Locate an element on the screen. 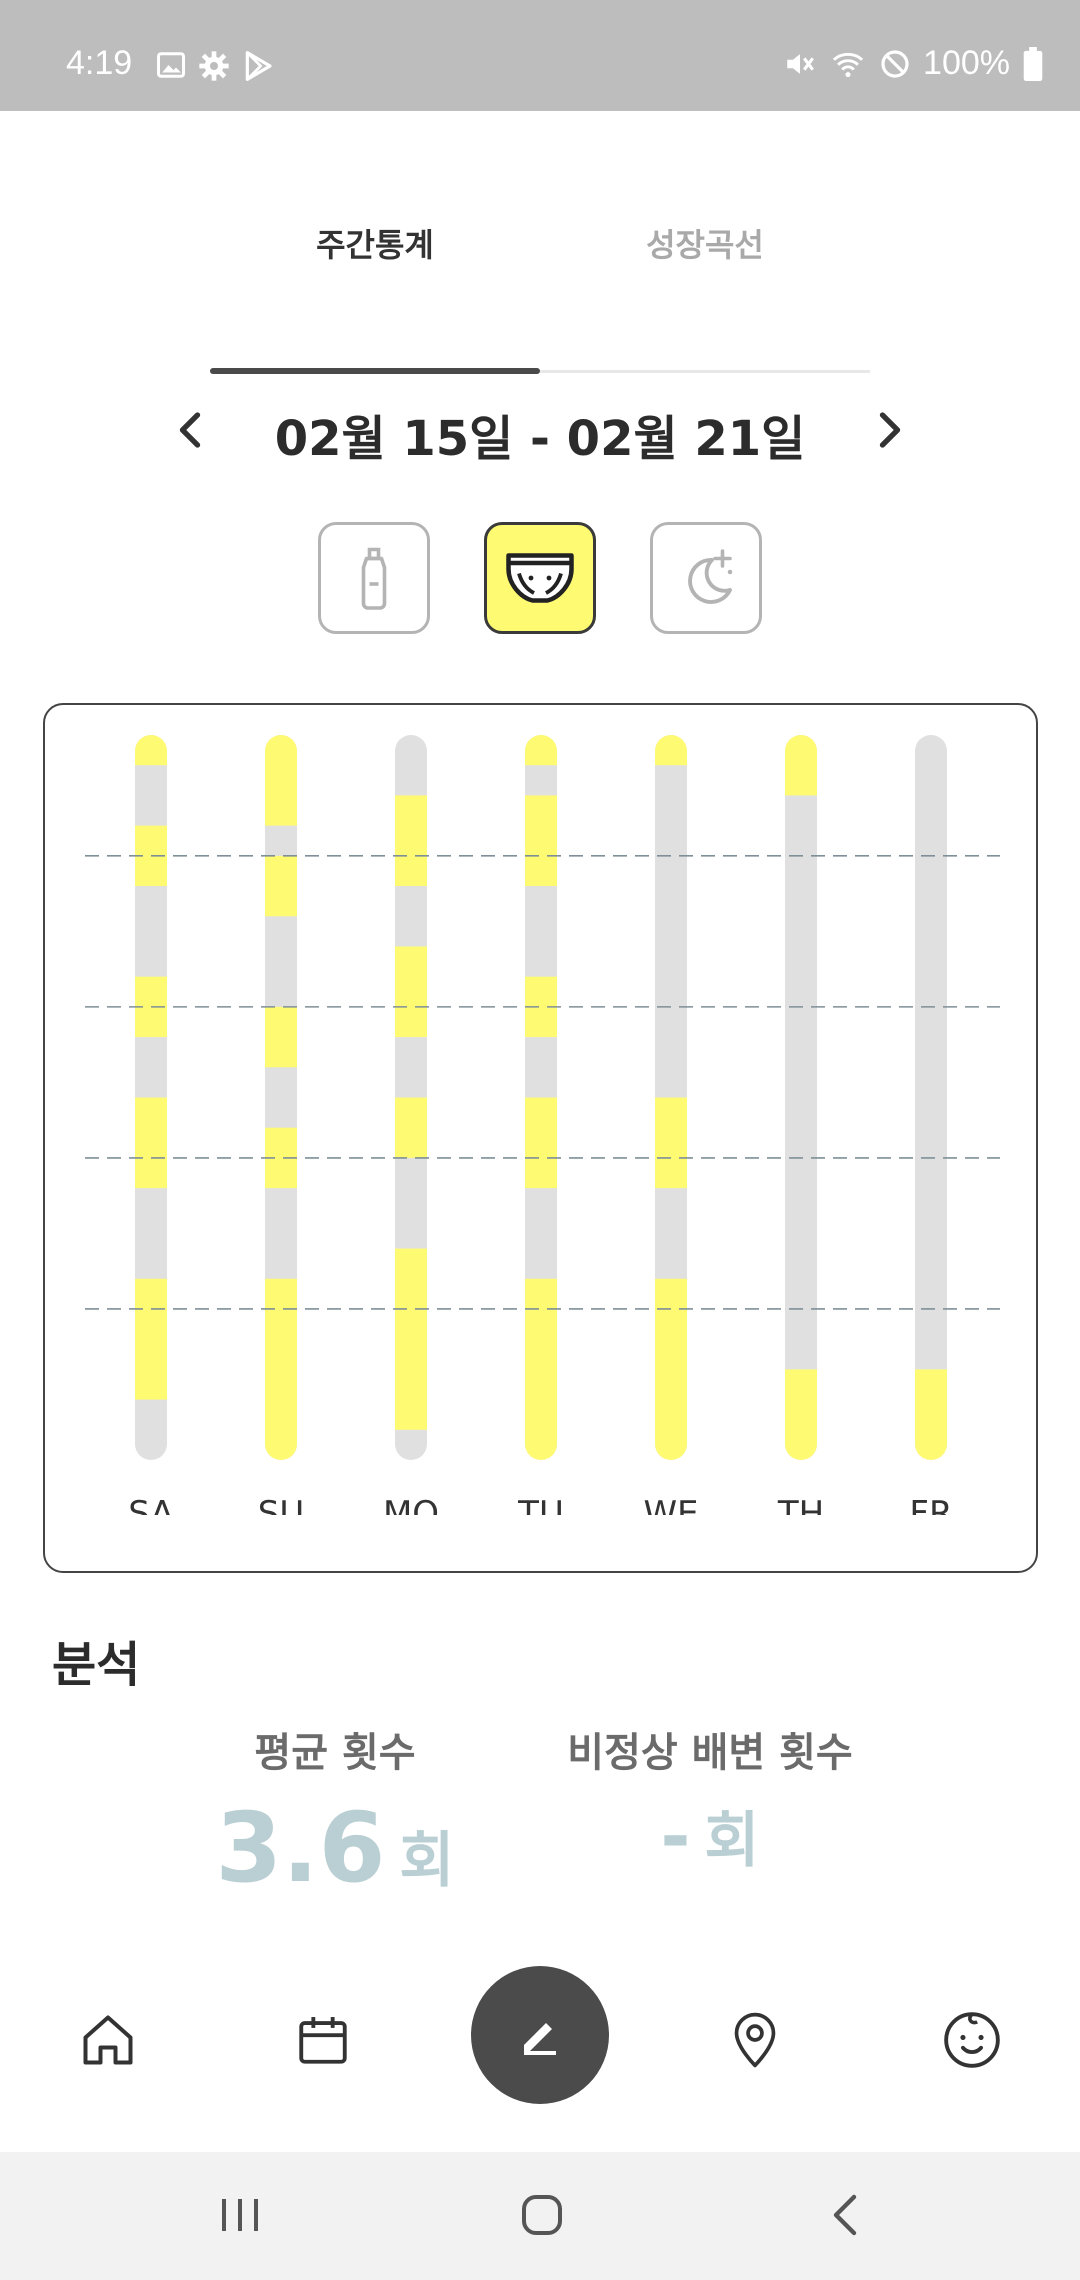 The width and height of the screenshot is (1080, 2280). day-bar-th is located at coordinates (801, 1097).